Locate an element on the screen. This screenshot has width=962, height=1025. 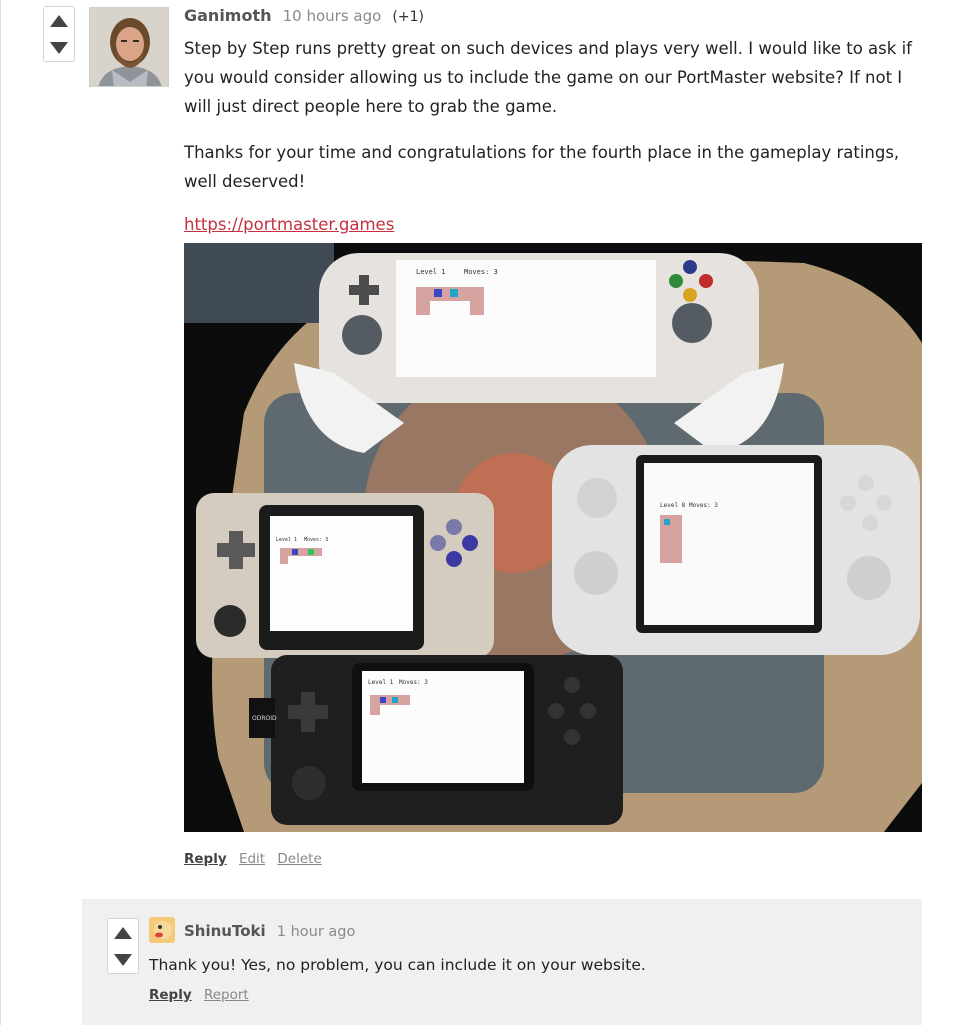
reply-vote-widget is located at coordinates (123, 946).